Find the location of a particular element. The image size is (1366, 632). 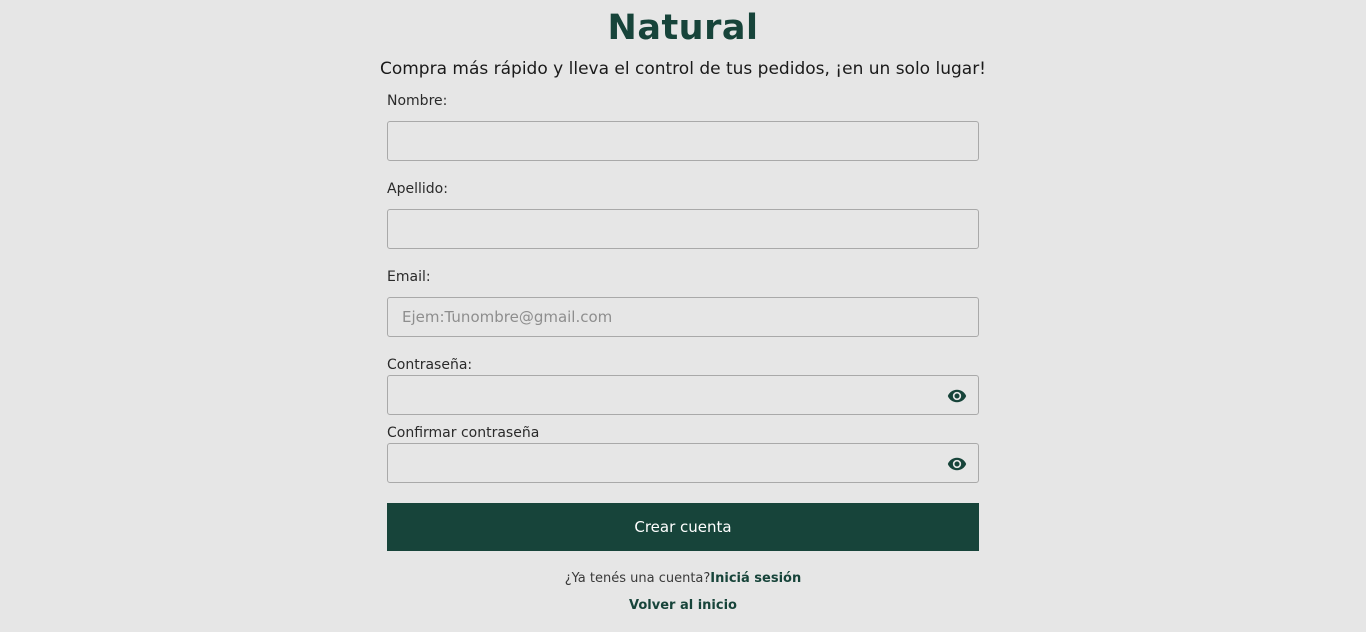

brand-logo: Natural is located at coordinates (683, 28).